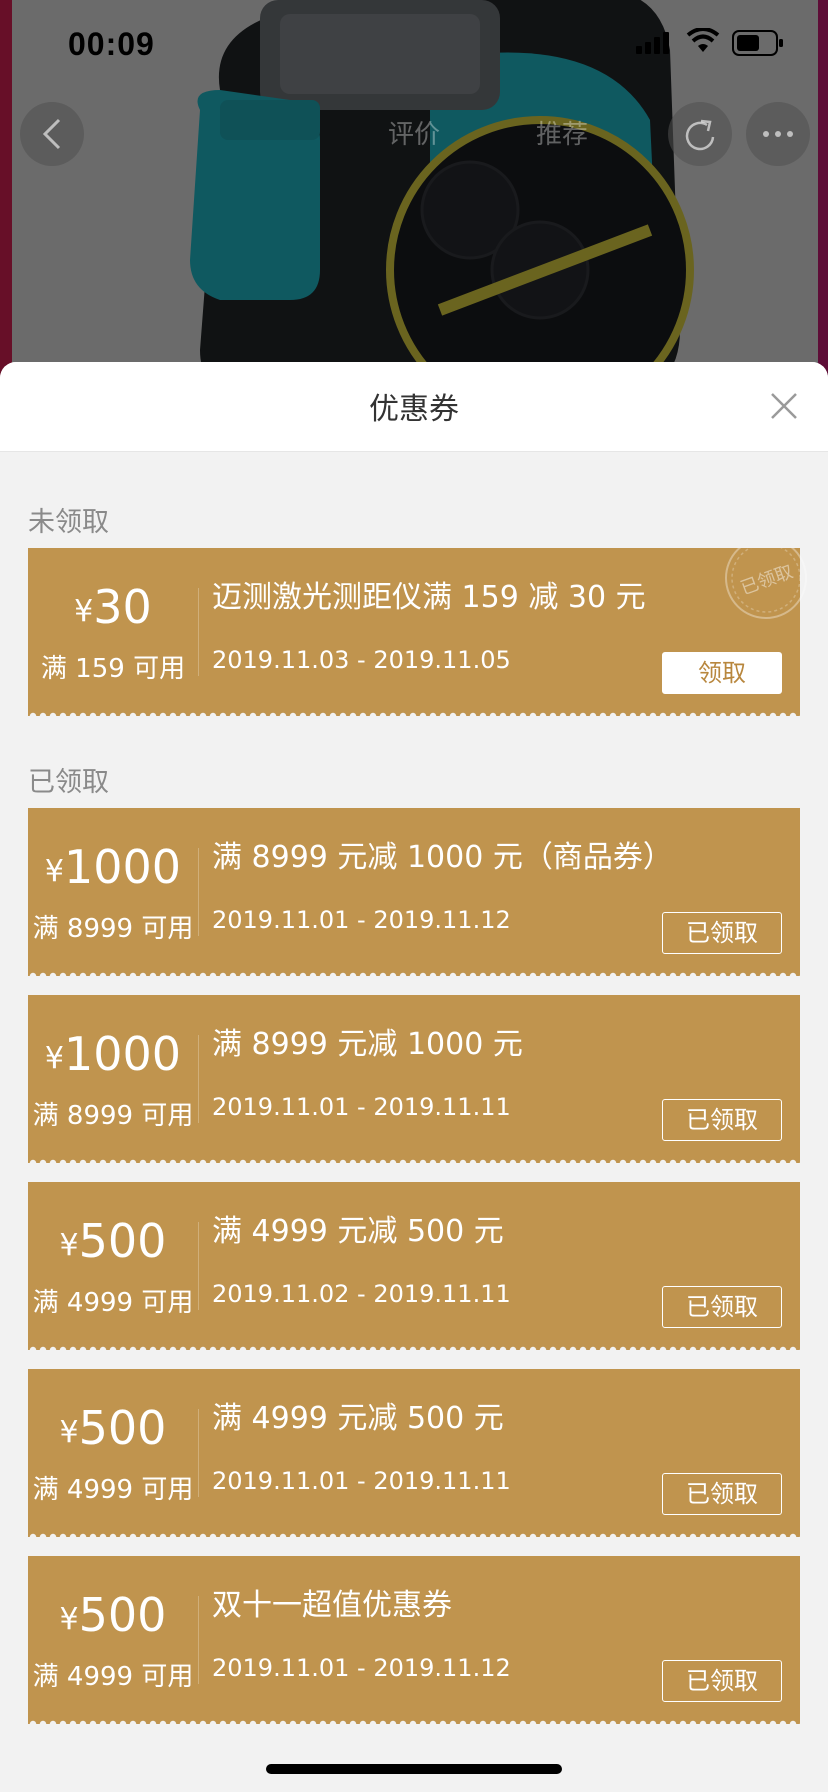 Image resolution: width=828 pixels, height=1792 pixels. I want to click on back-button, so click(52, 134).